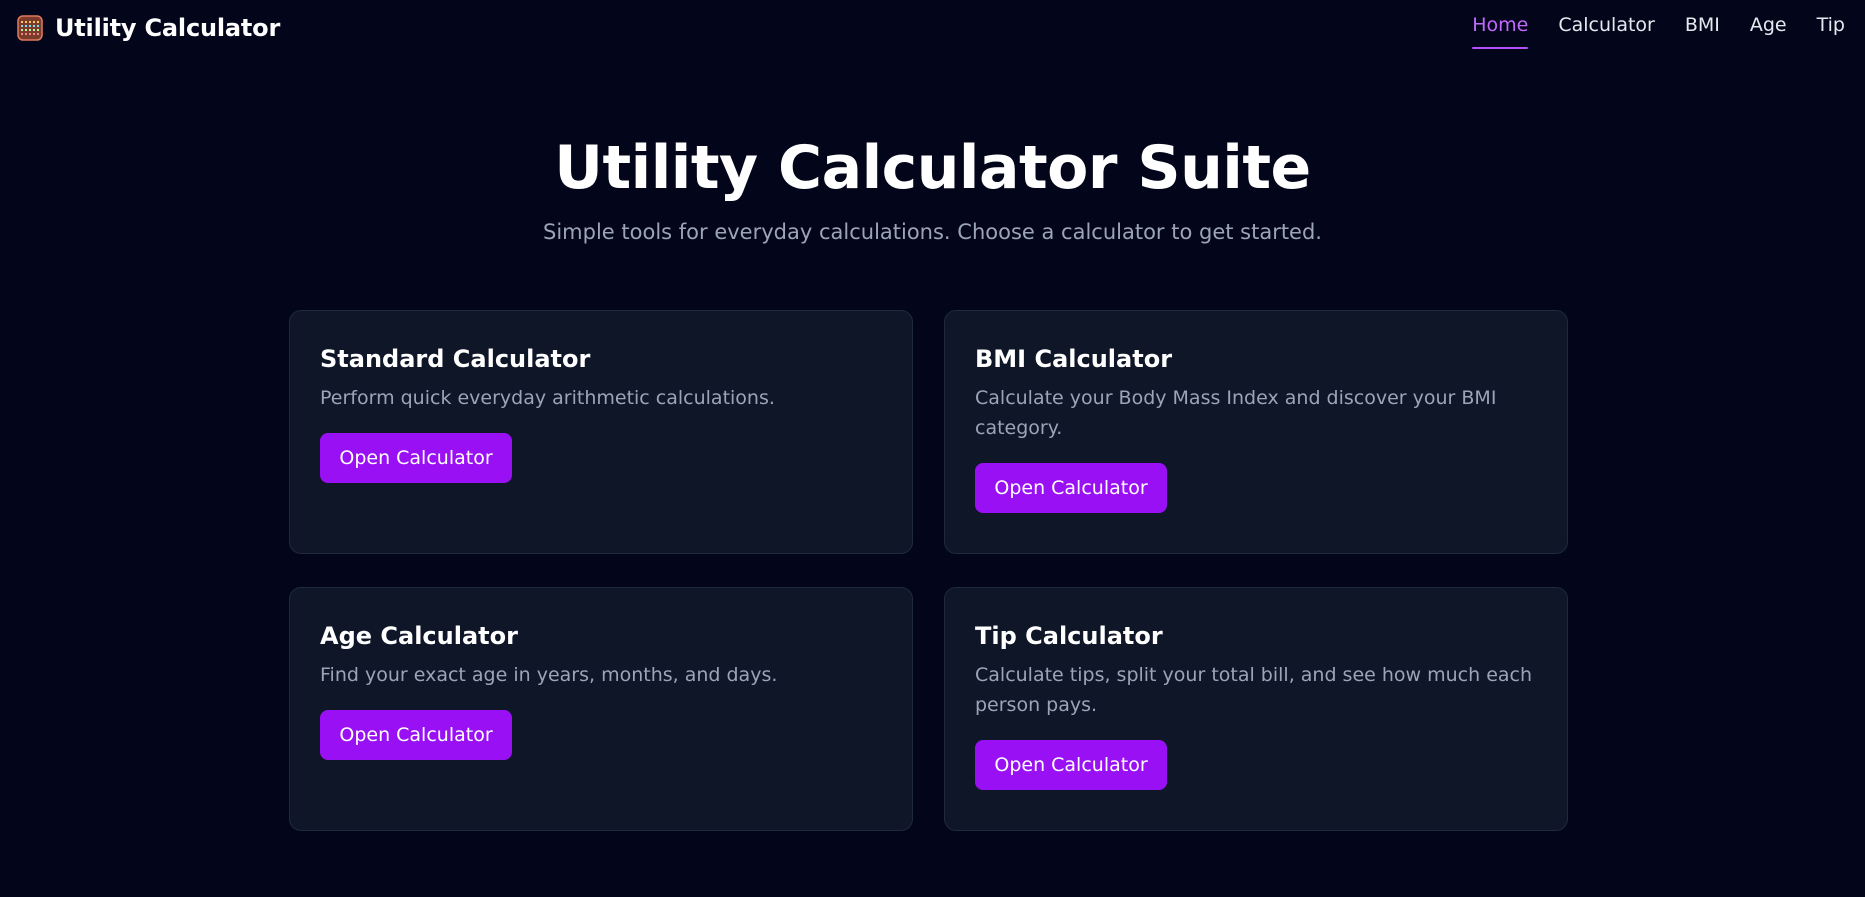  What do you see at coordinates (1606, 18) in the screenshot?
I see `nav-item-calculator: Calculator` at bounding box center [1606, 18].